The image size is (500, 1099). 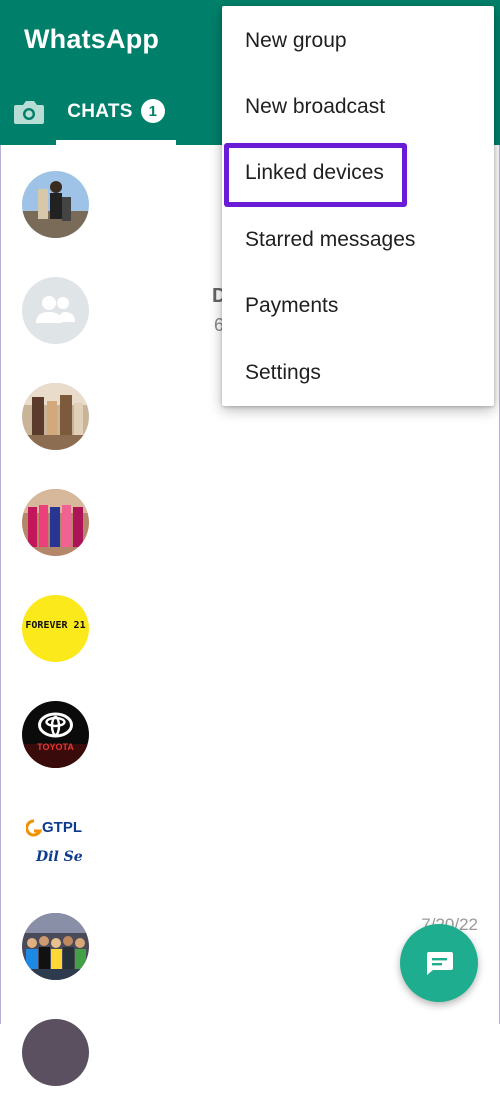 I want to click on forever21-logo: FOREVER 21, so click(x=55, y=628).